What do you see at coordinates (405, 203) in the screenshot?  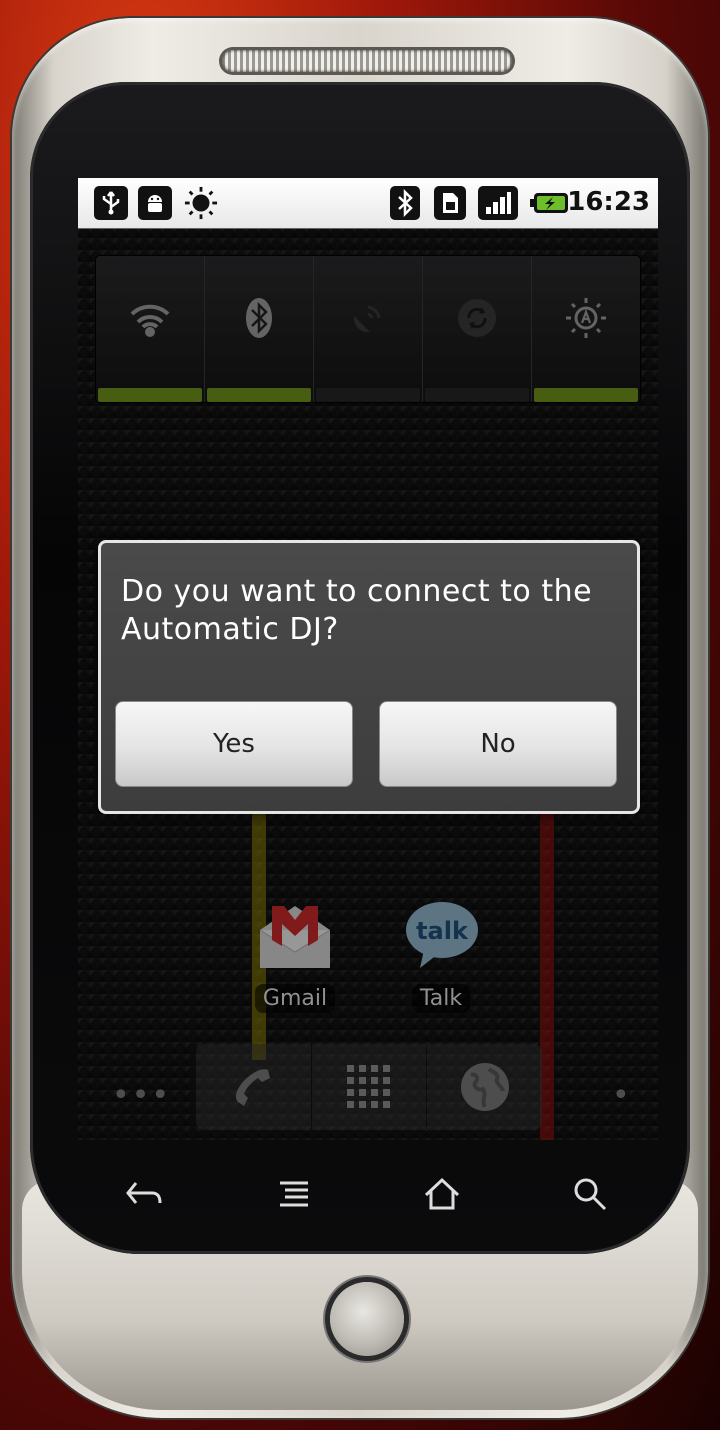 I see `bluetooth-icon` at bounding box center [405, 203].